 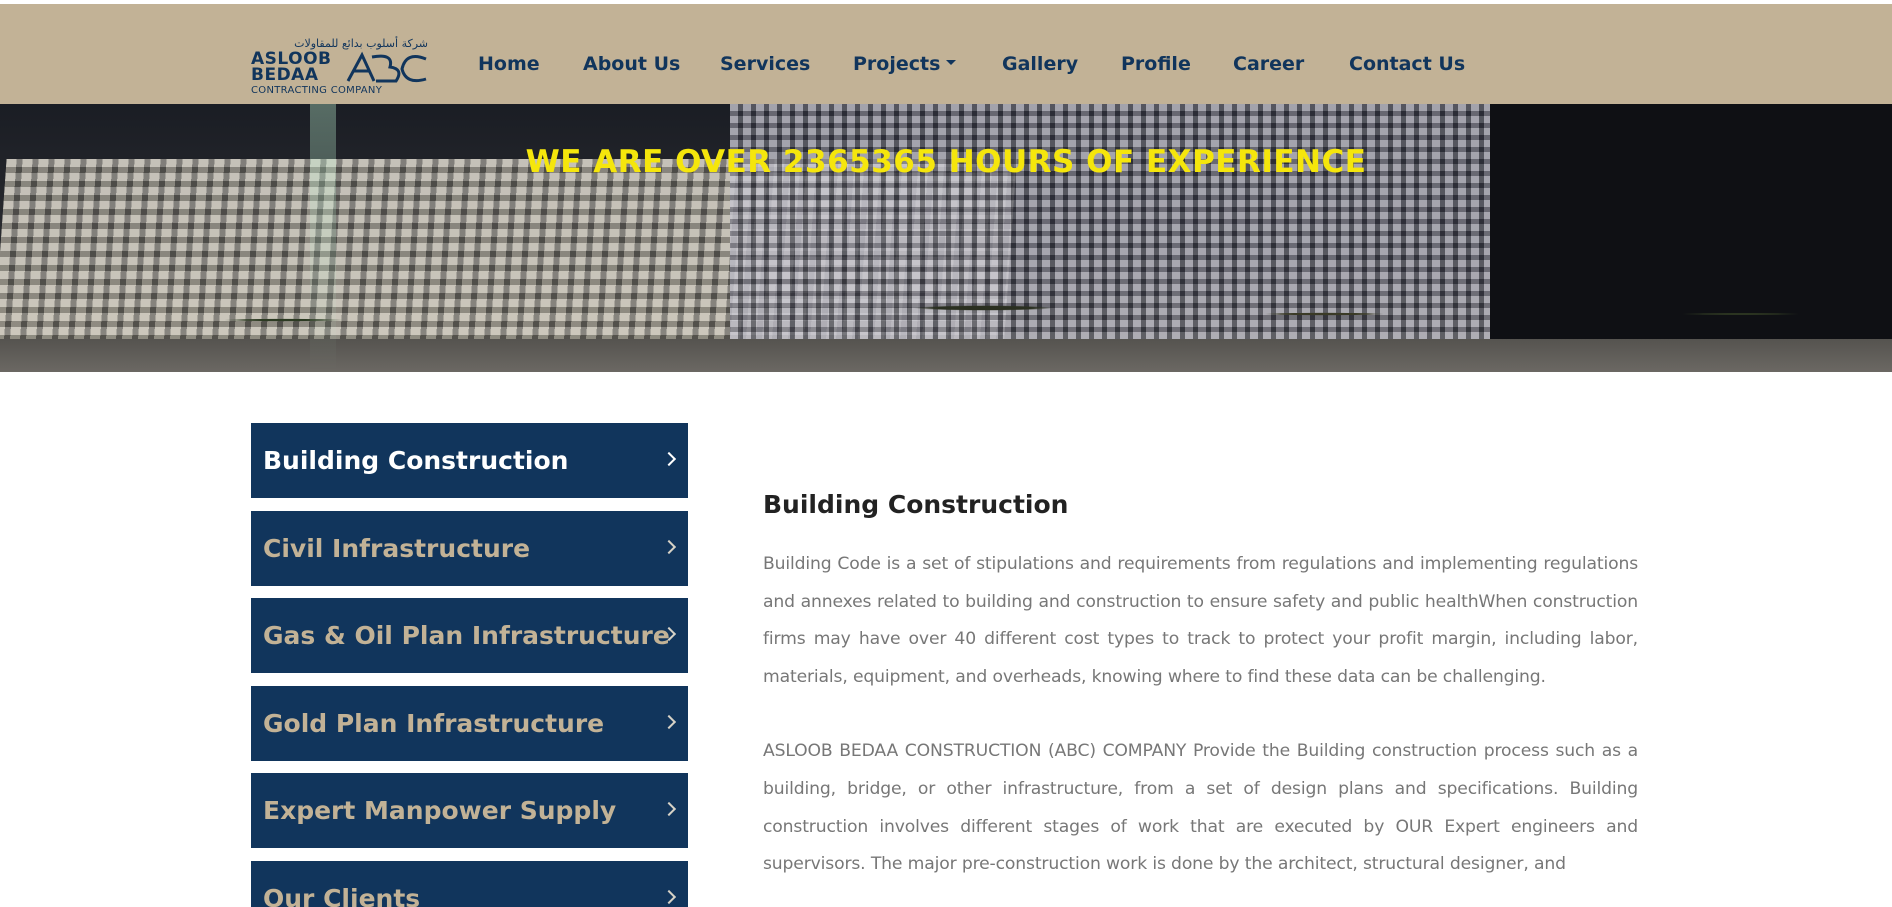 What do you see at coordinates (897, 64) in the screenshot?
I see `nav-projects-label: Projects` at bounding box center [897, 64].